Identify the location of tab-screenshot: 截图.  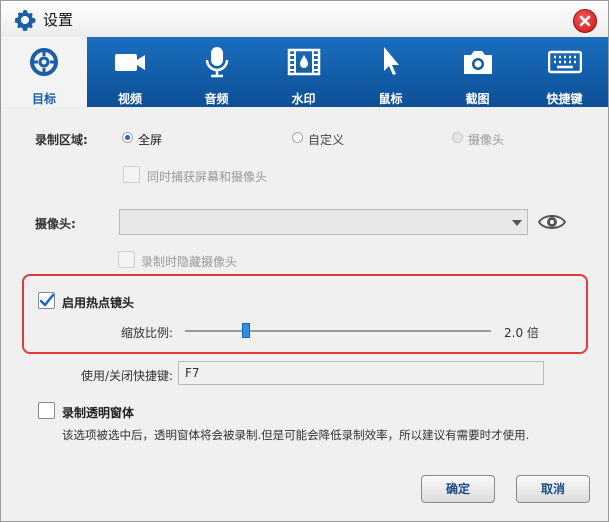
(477, 72).